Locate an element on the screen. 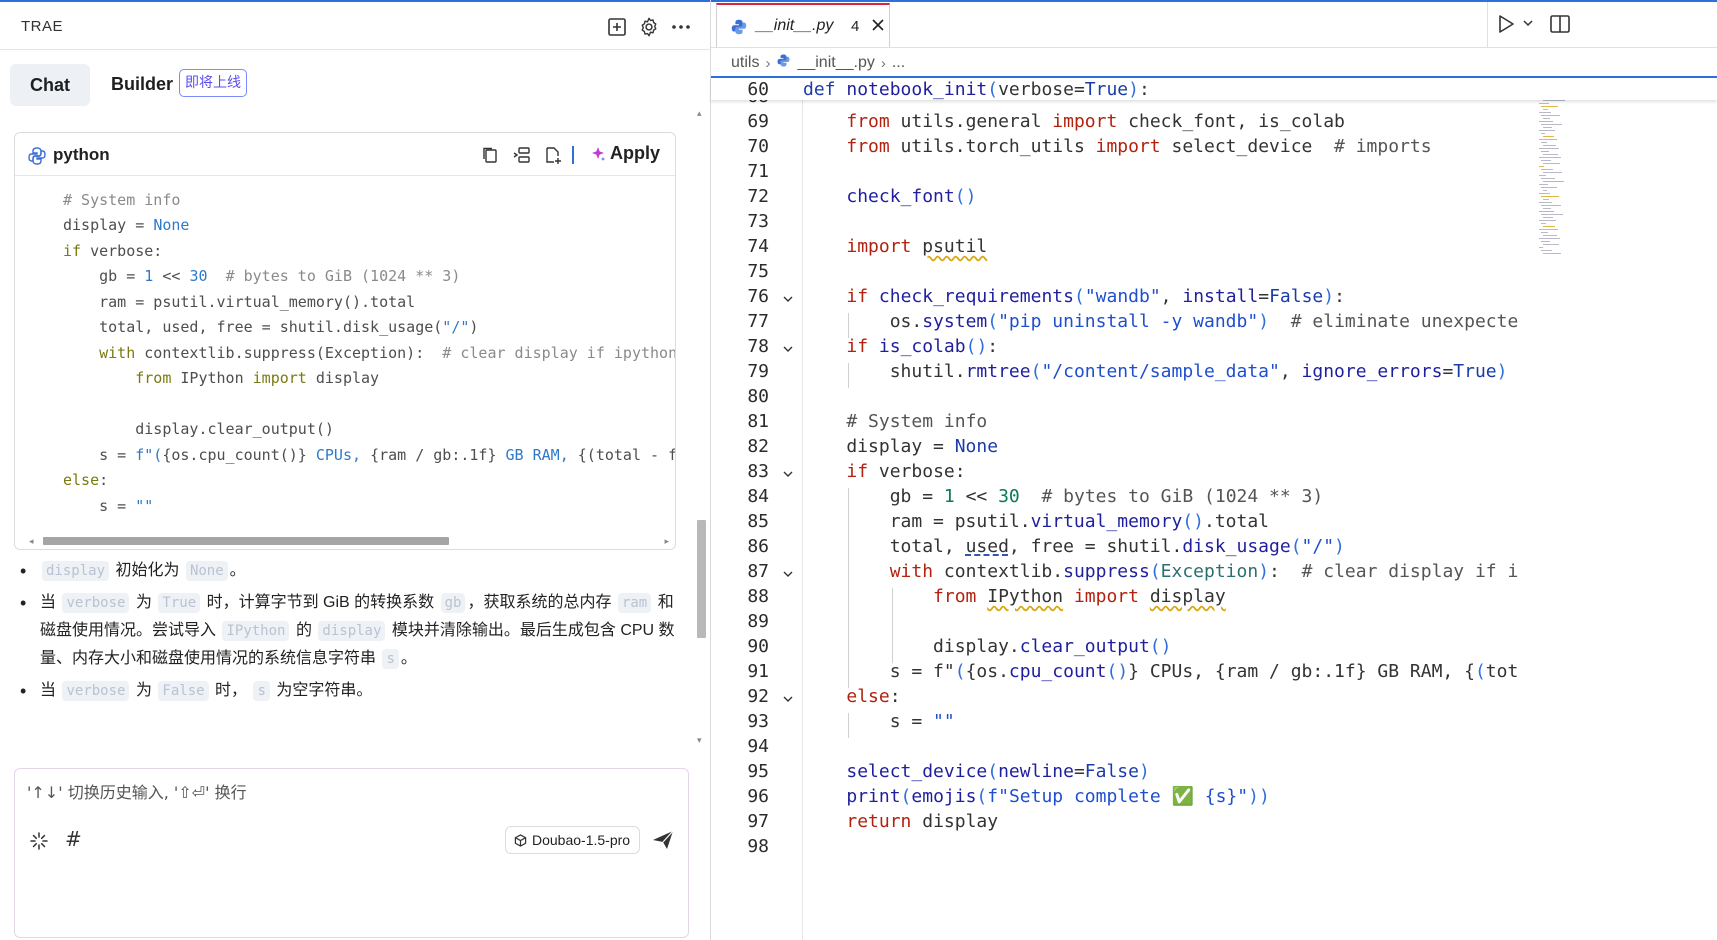  cube-icon is located at coordinates (520, 840).